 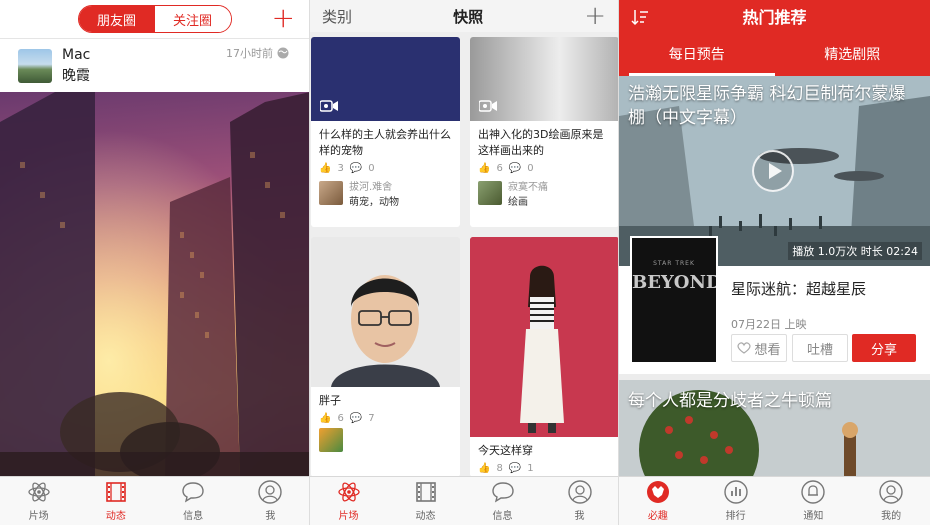 I want to click on card-meta: 👍 6 💬 7, so click(x=385, y=418).